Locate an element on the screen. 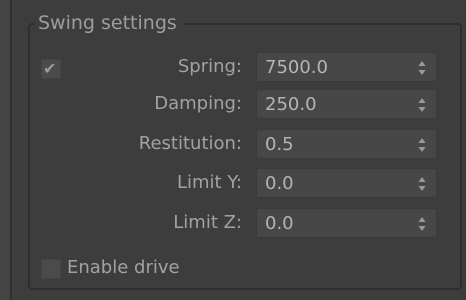  limit-z-spinner: 0.0 is located at coordinates (346, 223).